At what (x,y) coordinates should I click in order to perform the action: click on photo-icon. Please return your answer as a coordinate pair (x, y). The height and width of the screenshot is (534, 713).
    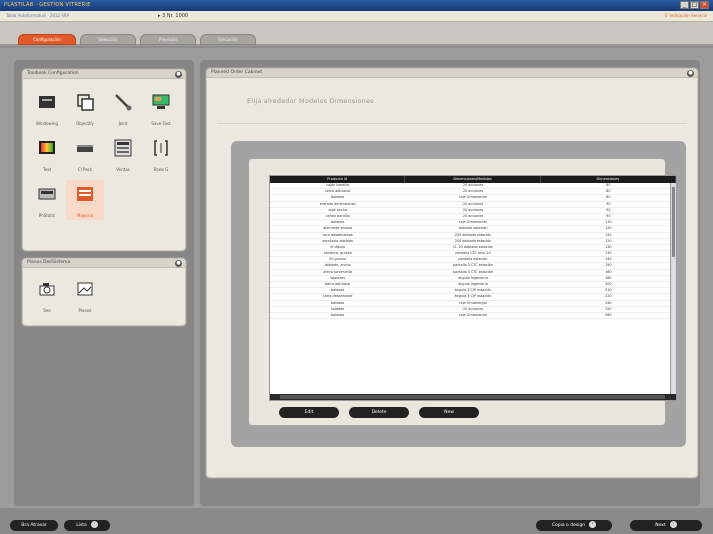
    Looking at the image, I should click on (85, 289).